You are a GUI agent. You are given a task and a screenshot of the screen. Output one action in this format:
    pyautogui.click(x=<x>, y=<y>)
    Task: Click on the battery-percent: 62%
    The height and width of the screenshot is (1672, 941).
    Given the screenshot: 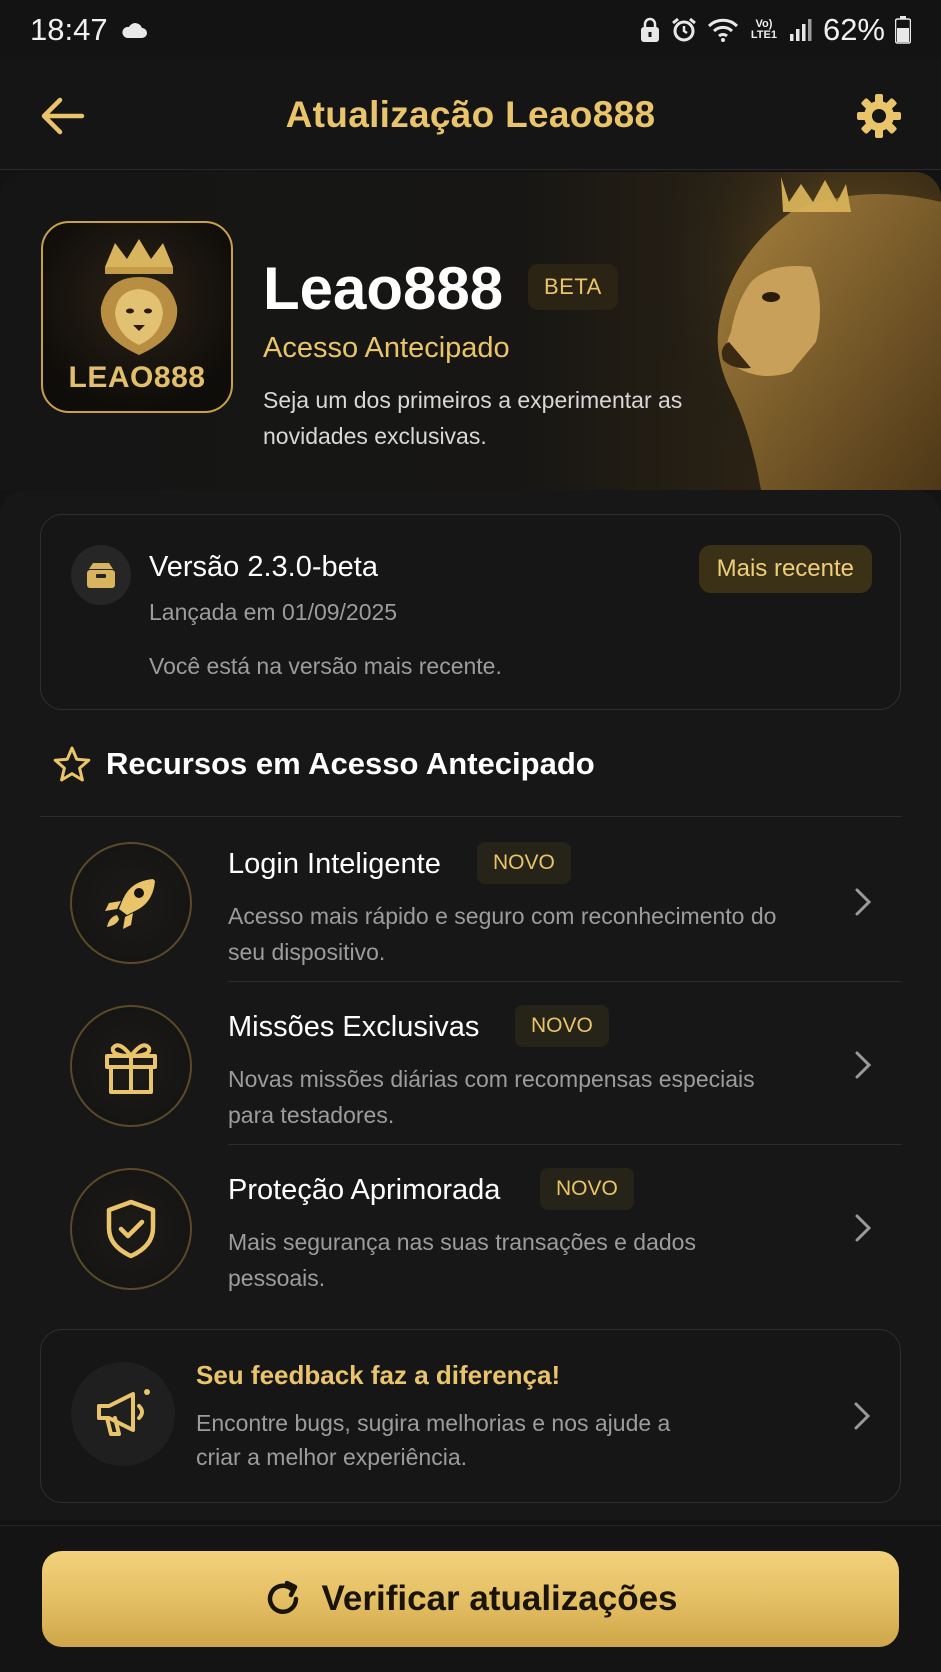 What is the action you would take?
    pyautogui.click(x=853, y=29)
    